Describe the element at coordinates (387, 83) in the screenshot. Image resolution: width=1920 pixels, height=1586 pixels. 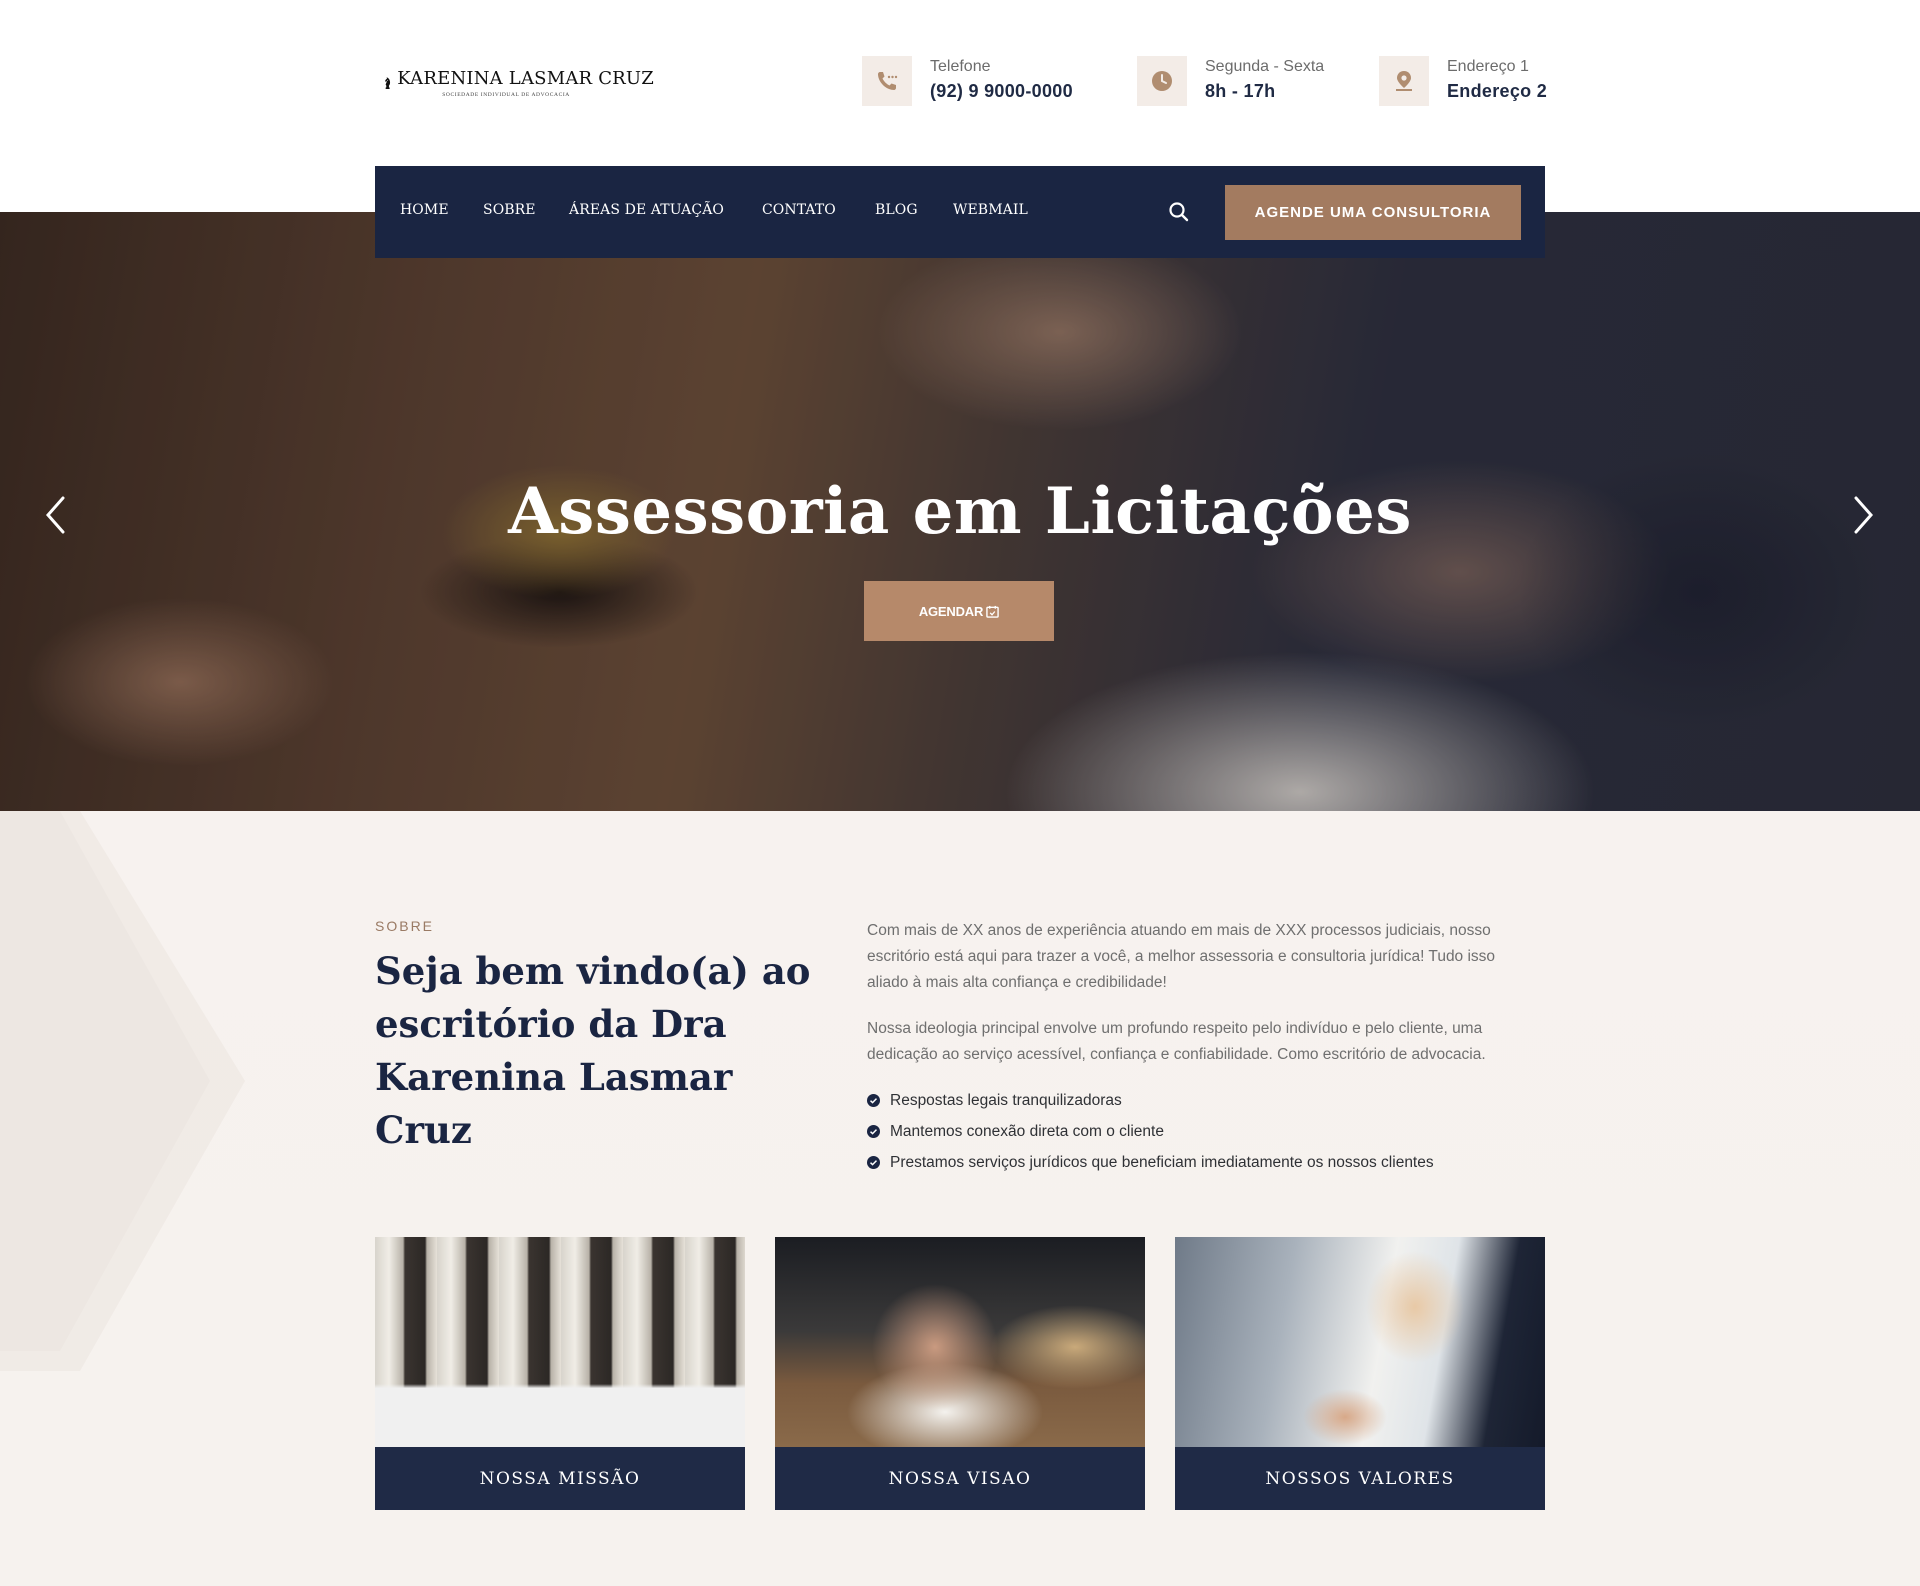
I see `knight-logo-icon` at that location.